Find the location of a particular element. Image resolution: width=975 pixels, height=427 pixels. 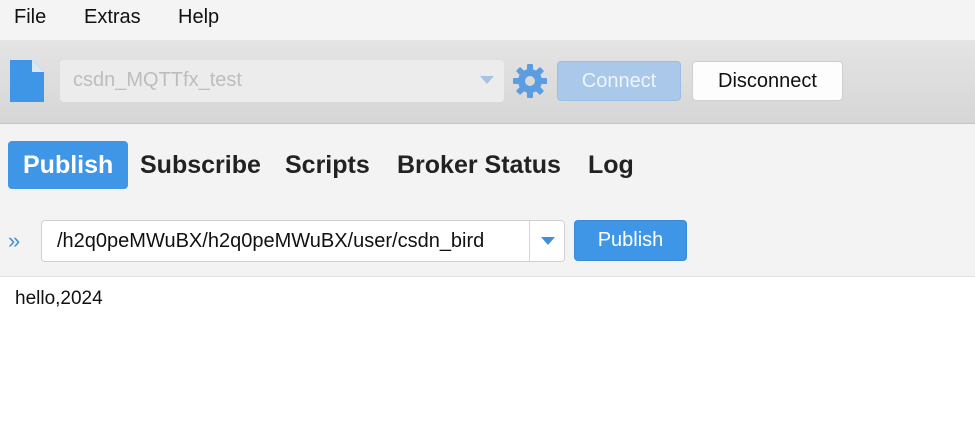

publish-button: Publish is located at coordinates (630, 240).